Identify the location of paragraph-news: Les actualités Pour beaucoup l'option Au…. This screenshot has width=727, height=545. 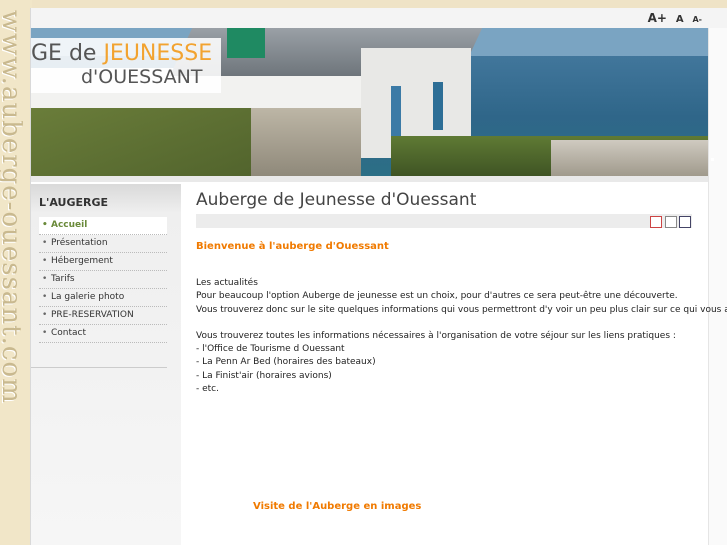
(461, 296).